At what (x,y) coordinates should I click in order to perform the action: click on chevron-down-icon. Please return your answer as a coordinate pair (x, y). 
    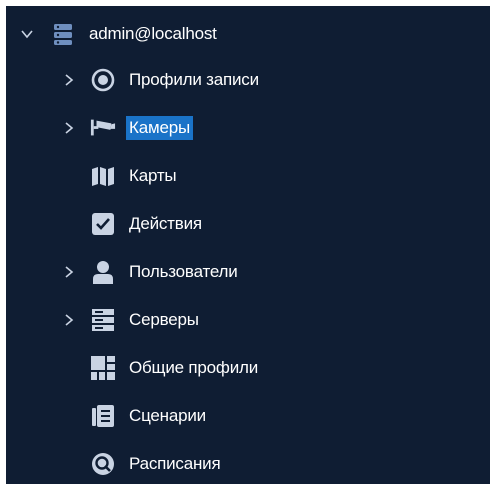
    Looking at the image, I should click on (27, 34).